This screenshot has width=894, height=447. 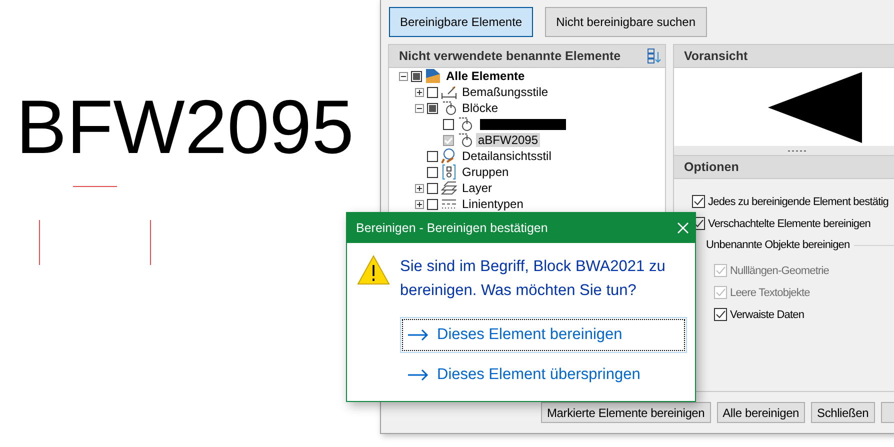 I want to click on panel-title: Voransicht, so click(x=716, y=56).